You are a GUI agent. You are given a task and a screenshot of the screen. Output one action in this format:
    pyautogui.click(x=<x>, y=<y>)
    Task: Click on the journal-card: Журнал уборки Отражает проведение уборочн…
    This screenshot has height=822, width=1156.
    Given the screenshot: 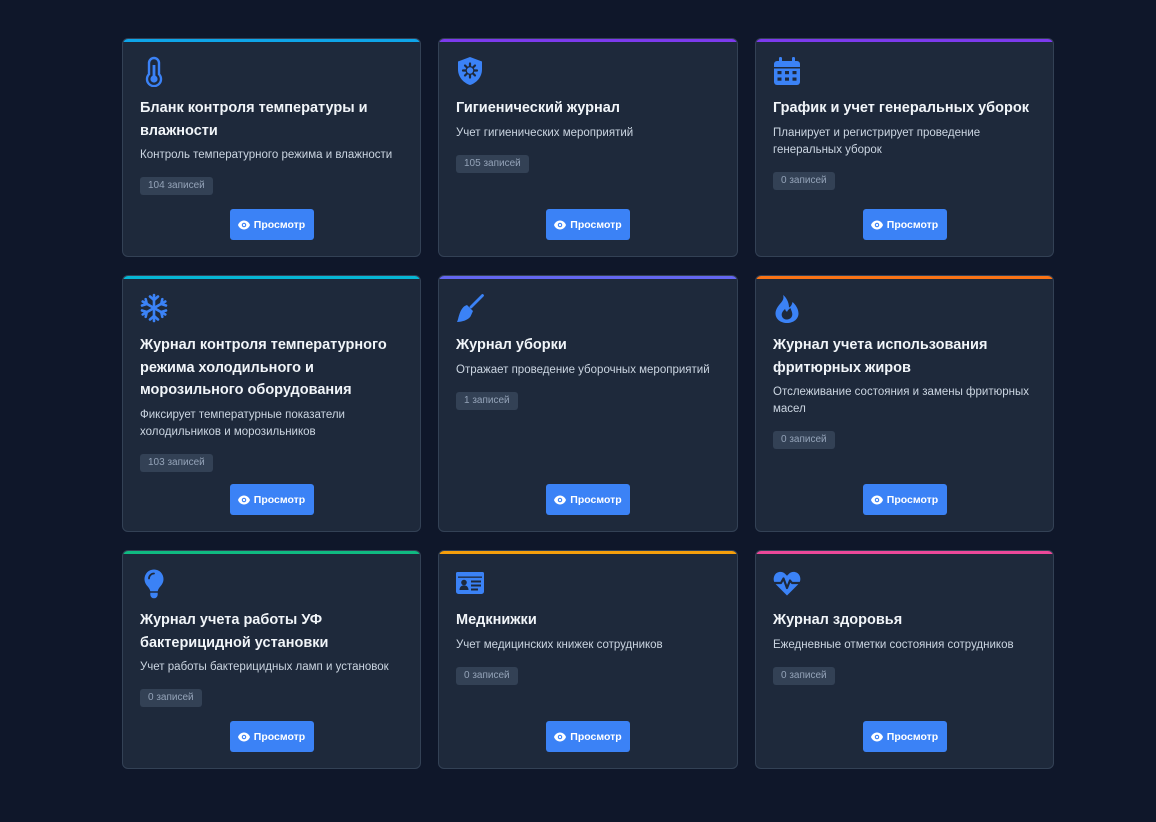 What is the action you would take?
    pyautogui.click(x=588, y=403)
    